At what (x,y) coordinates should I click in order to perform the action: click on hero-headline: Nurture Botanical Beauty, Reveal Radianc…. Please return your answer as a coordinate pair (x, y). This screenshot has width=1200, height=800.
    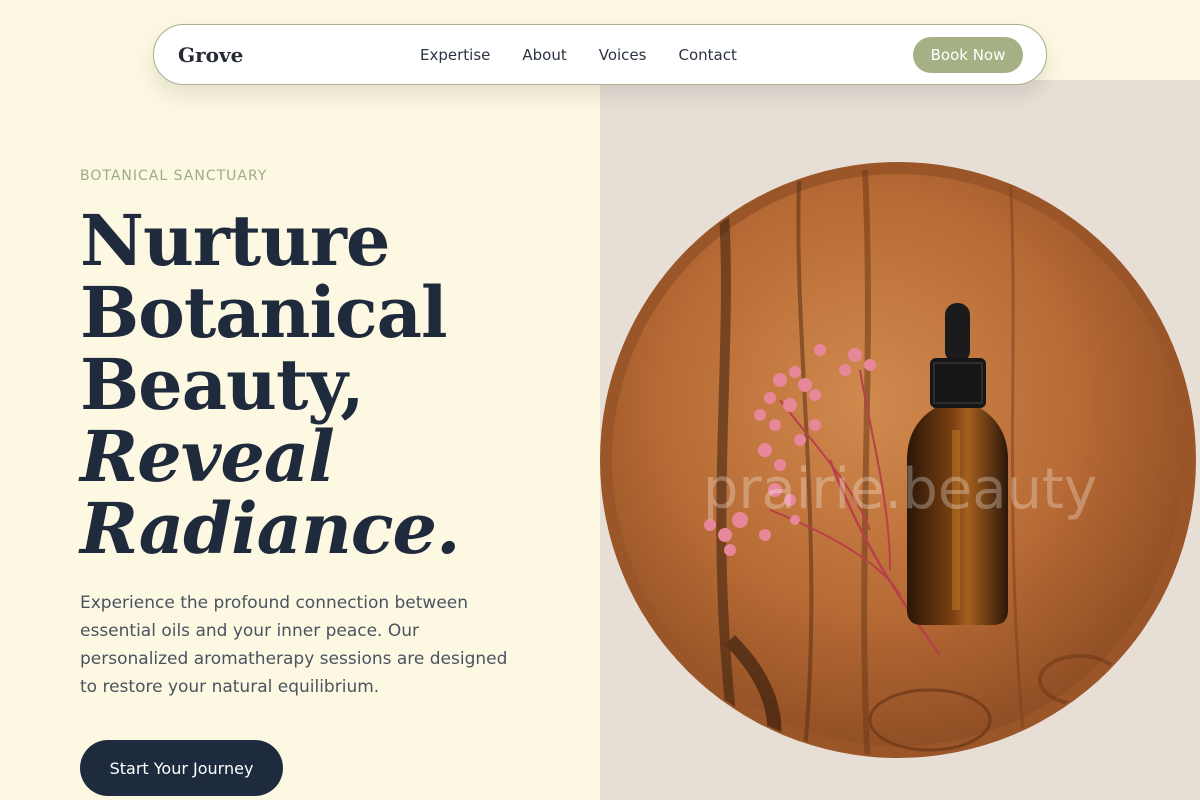
    Looking at the image, I should click on (270, 384).